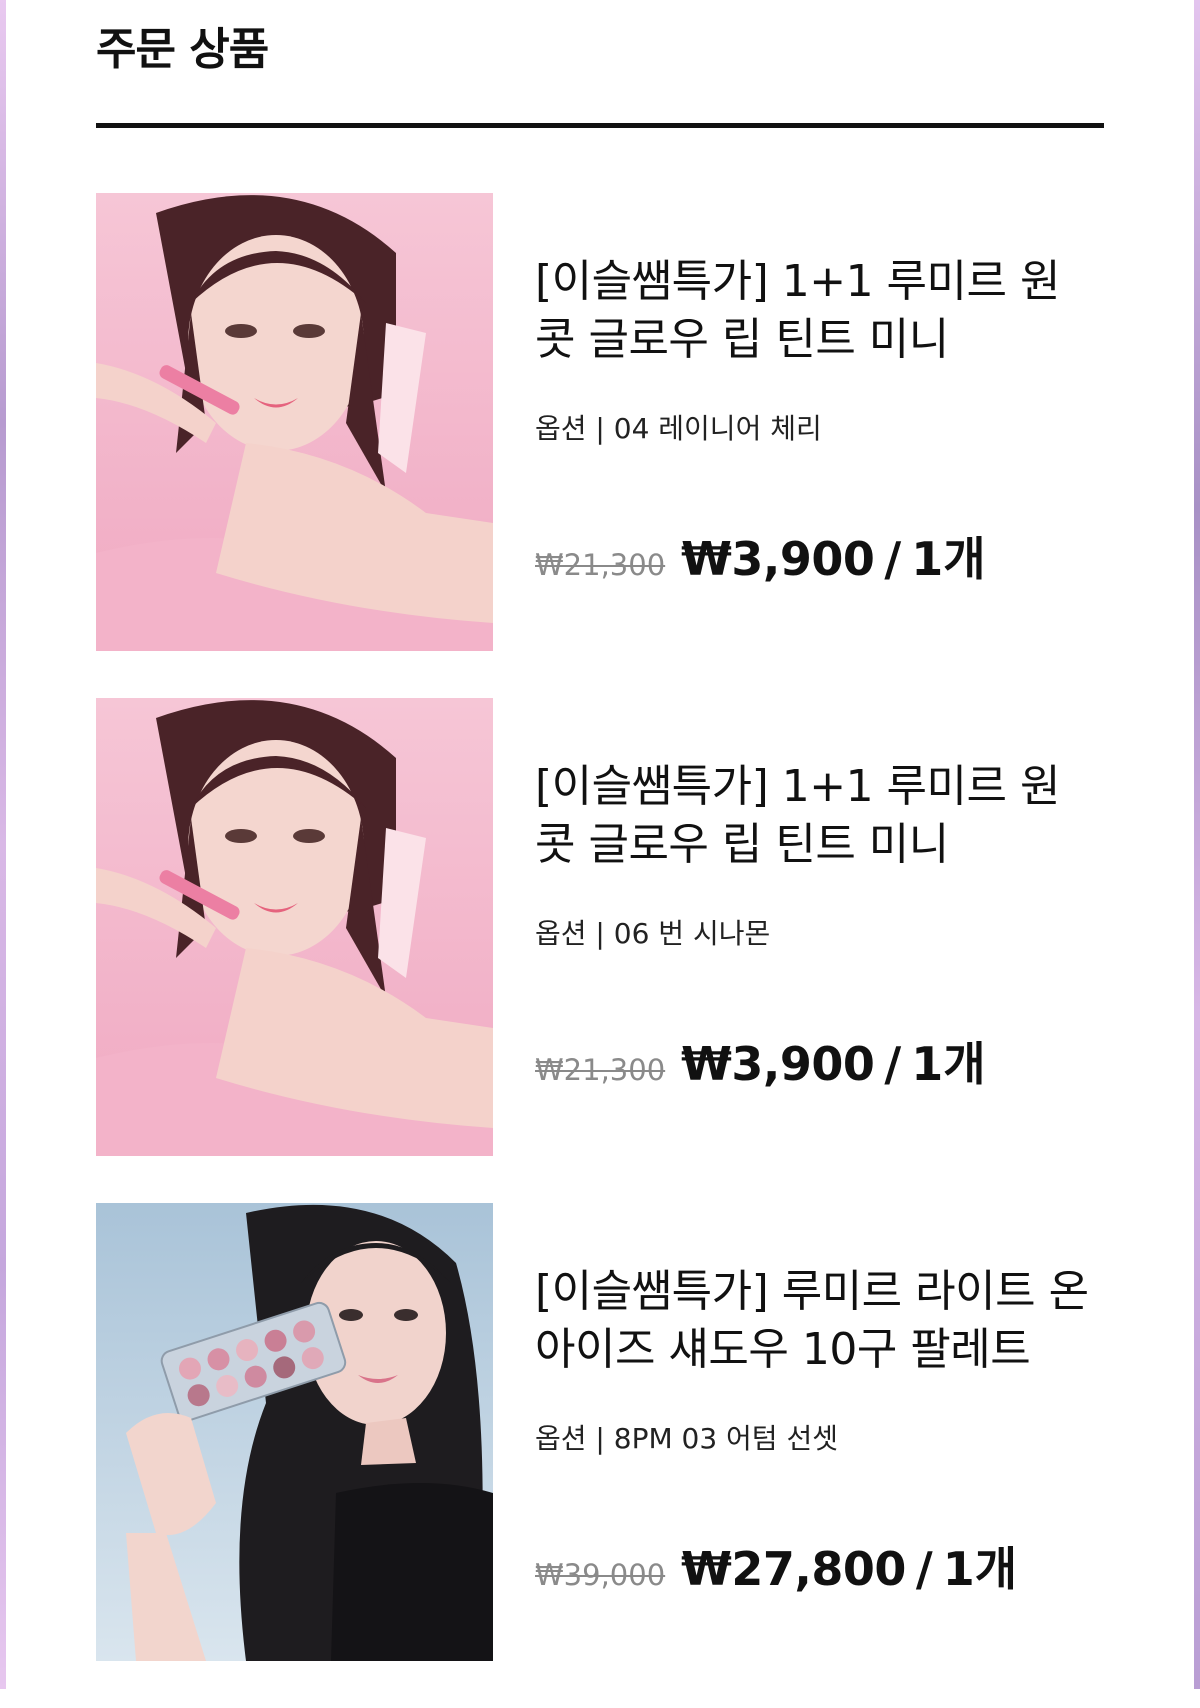  I want to click on price-row: ₩39,000 ₩27,800 / 1개, so click(776, 1566).